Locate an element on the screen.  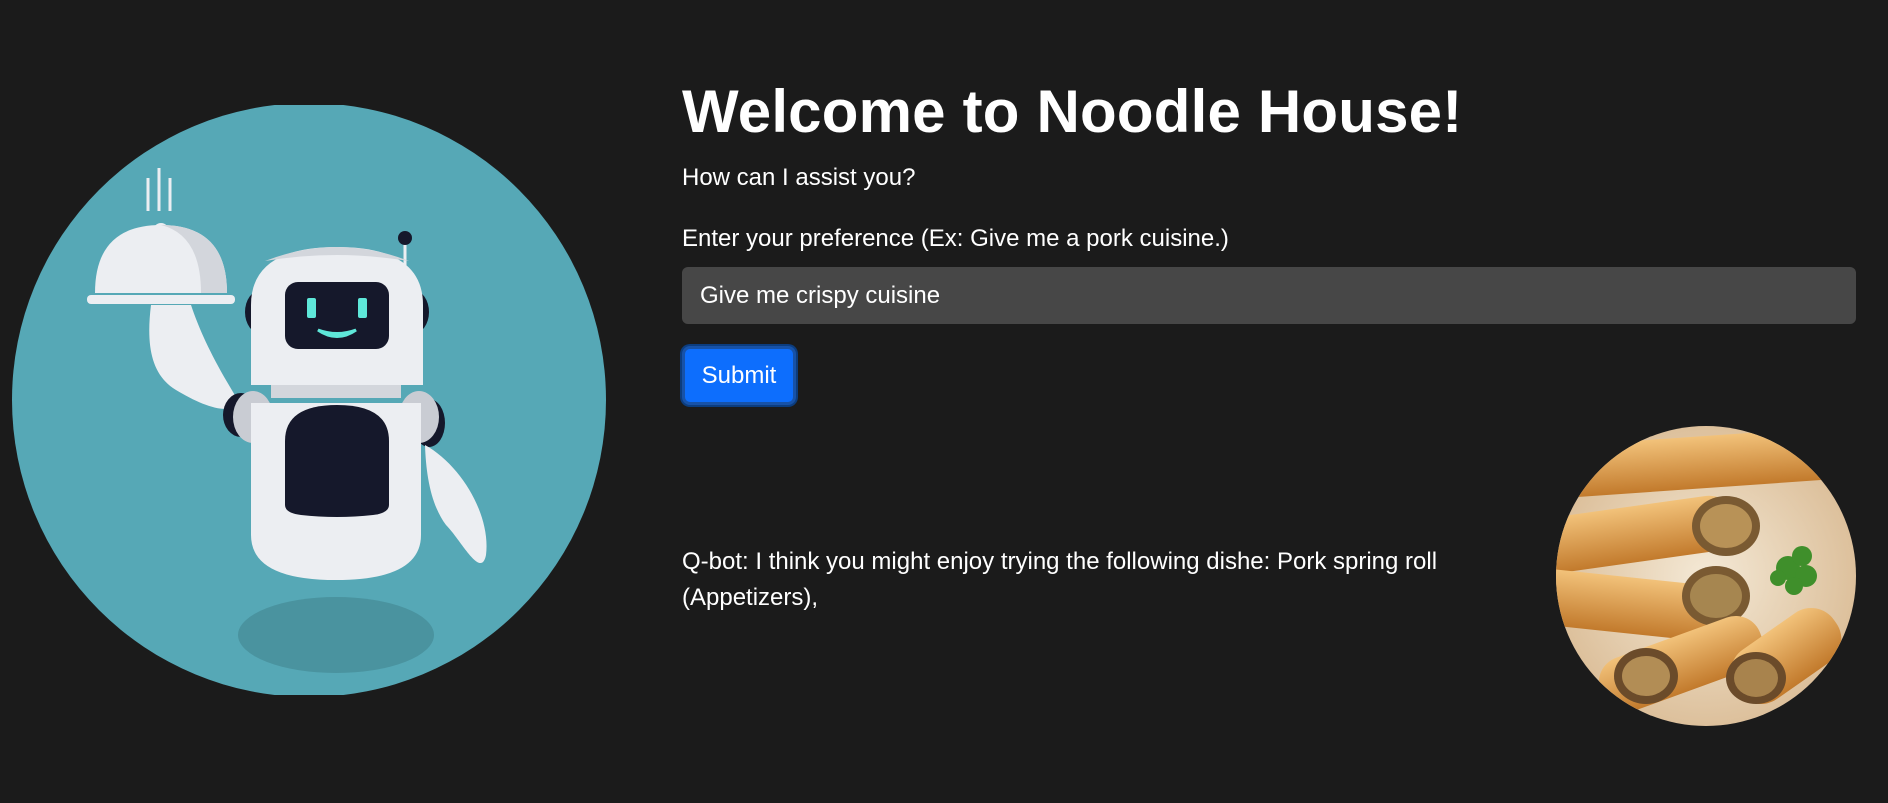
spring-roll-photo is located at coordinates (1706, 576).